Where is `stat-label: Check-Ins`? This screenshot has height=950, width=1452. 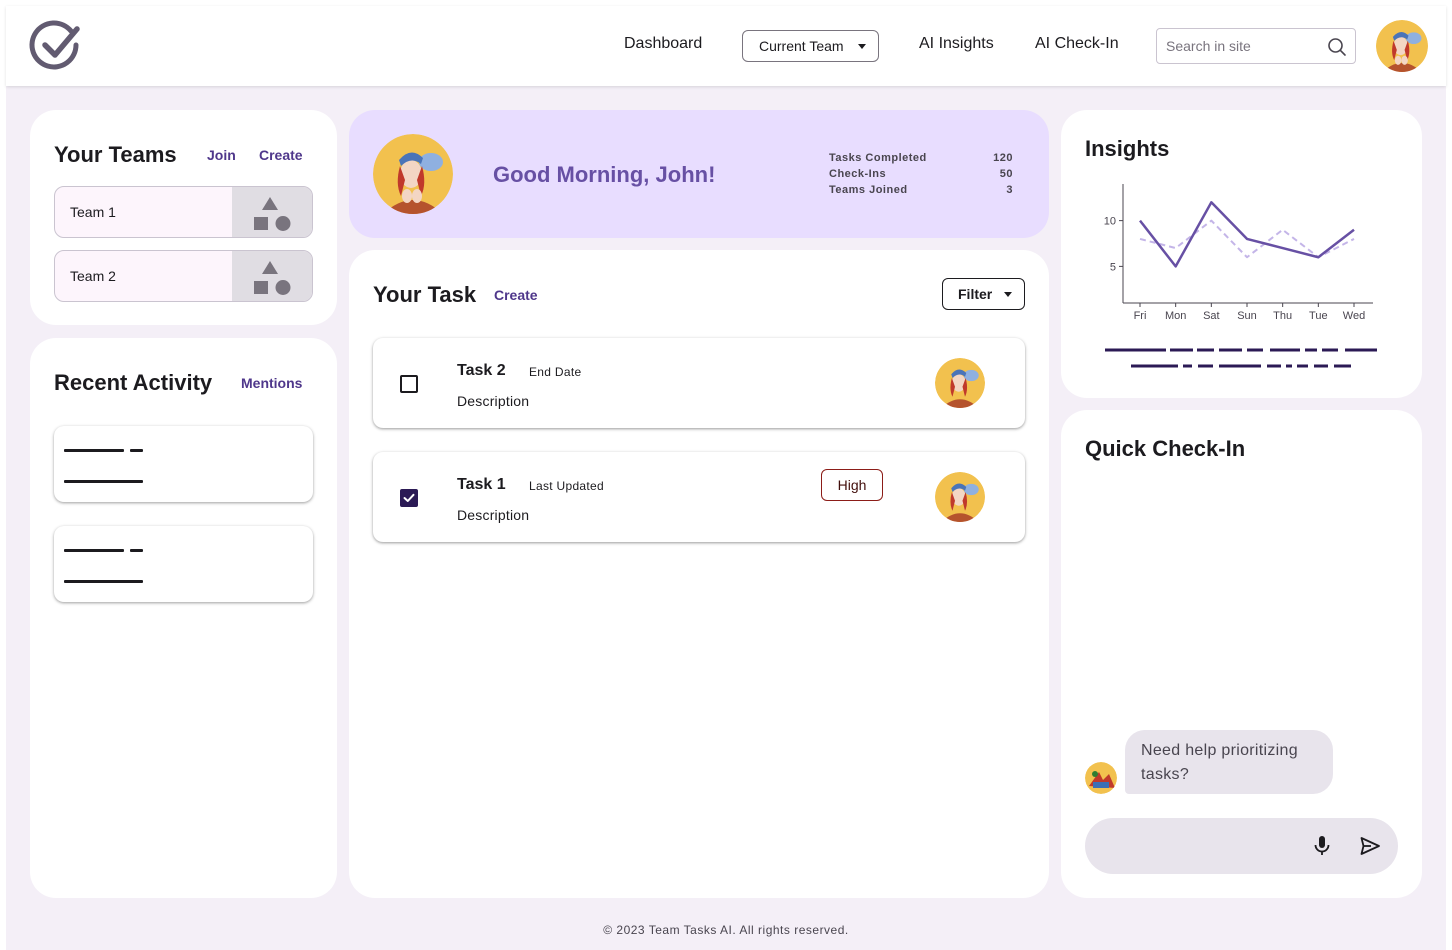
stat-label: Check-Ins is located at coordinates (858, 174).